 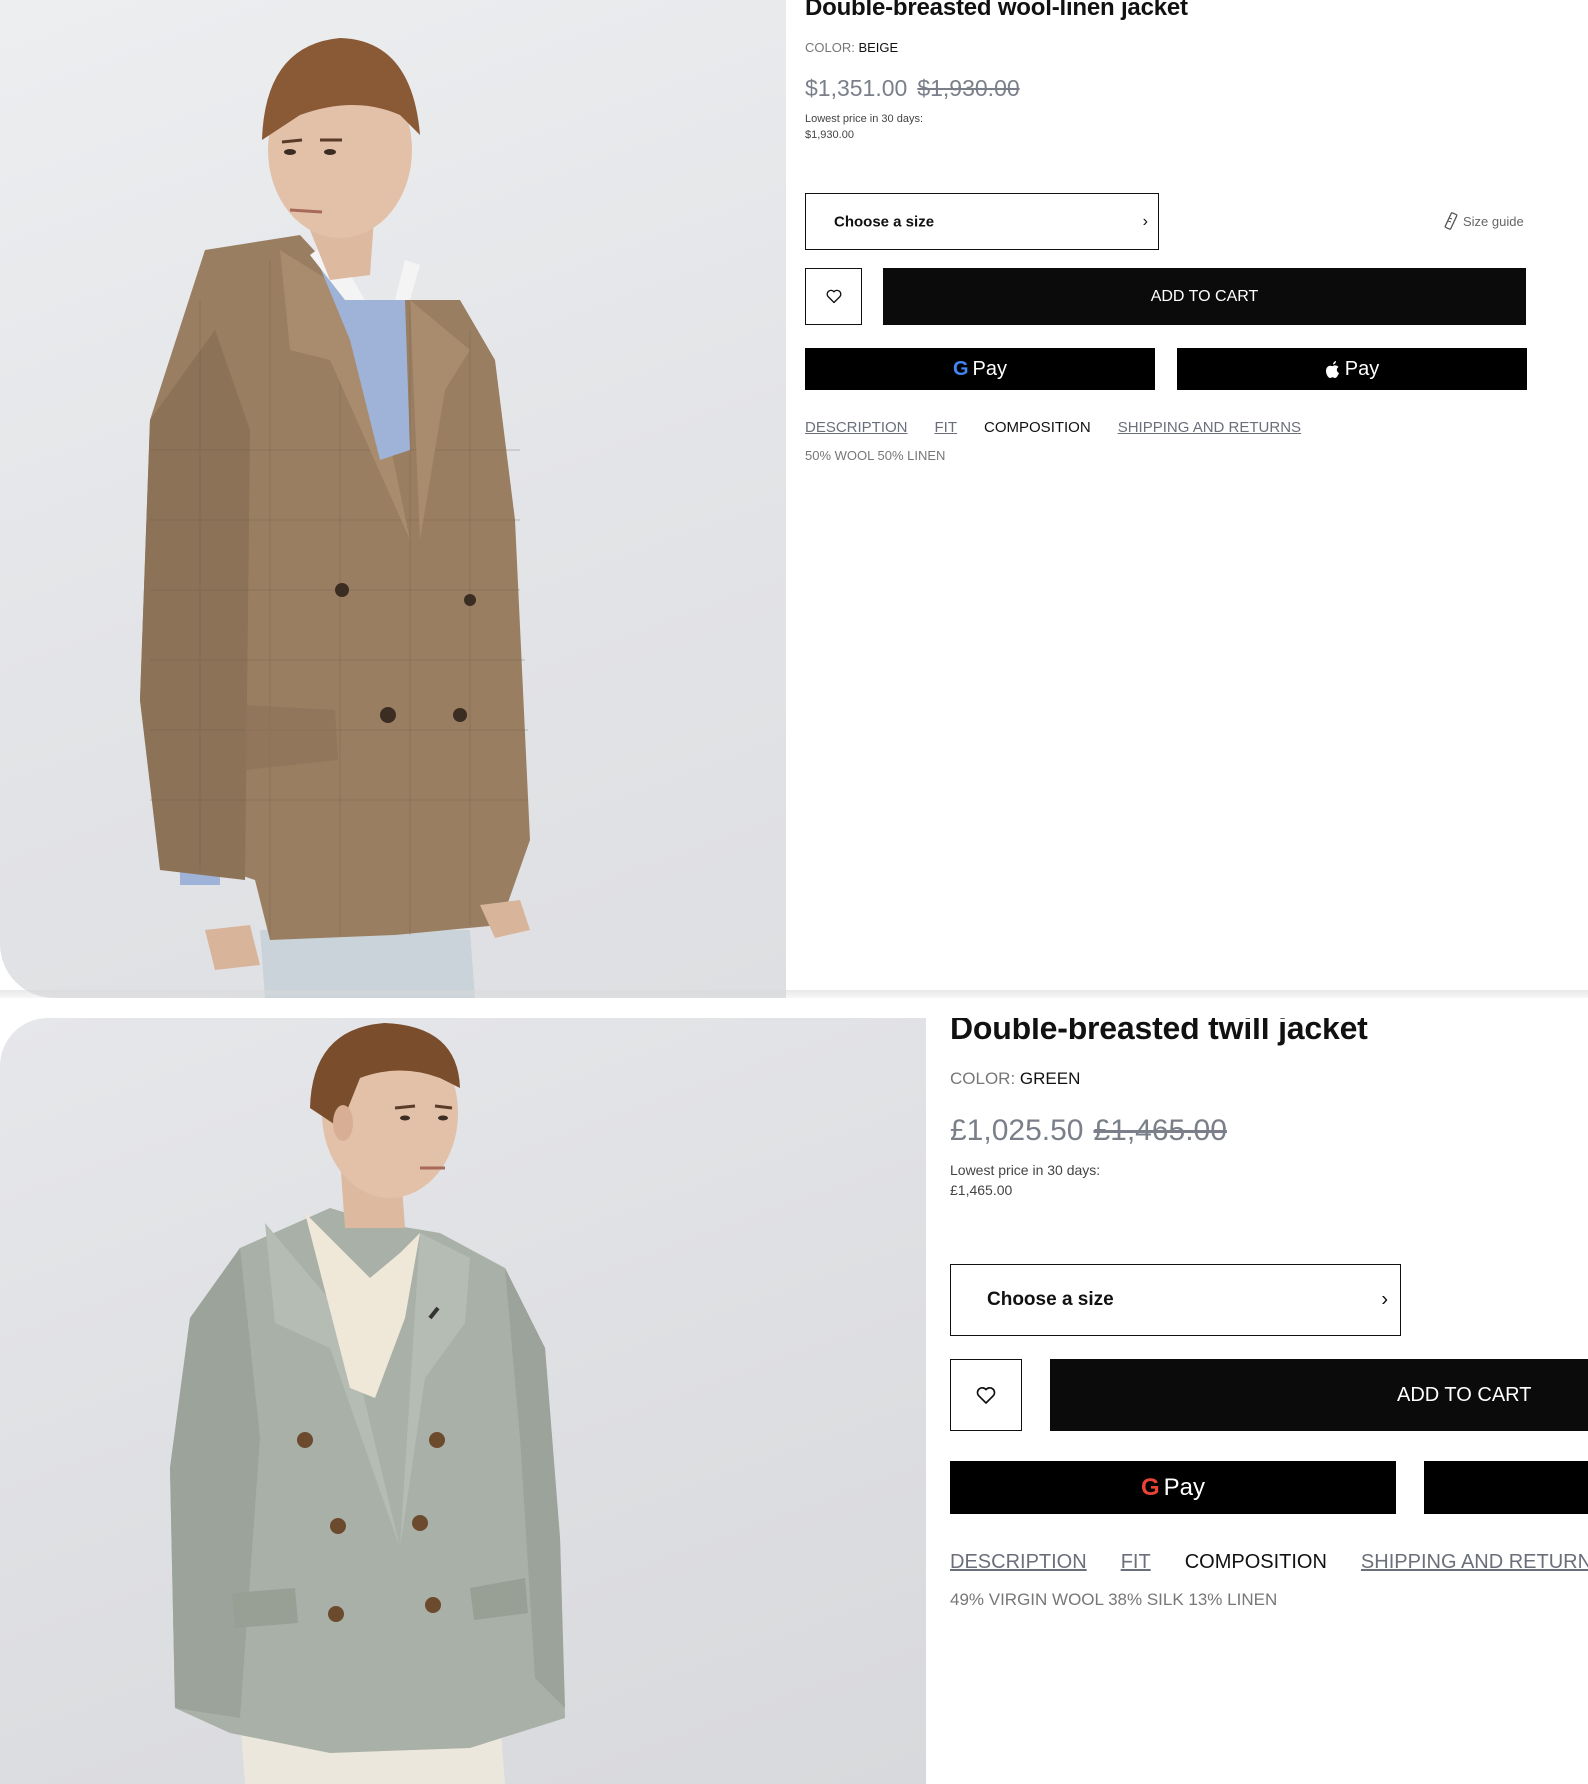 What do you see at coordinates (1159, 1032) in the screenshot?
I see `product-title: Double-breasted twill jacket` at bounding box center [1159, 1032].